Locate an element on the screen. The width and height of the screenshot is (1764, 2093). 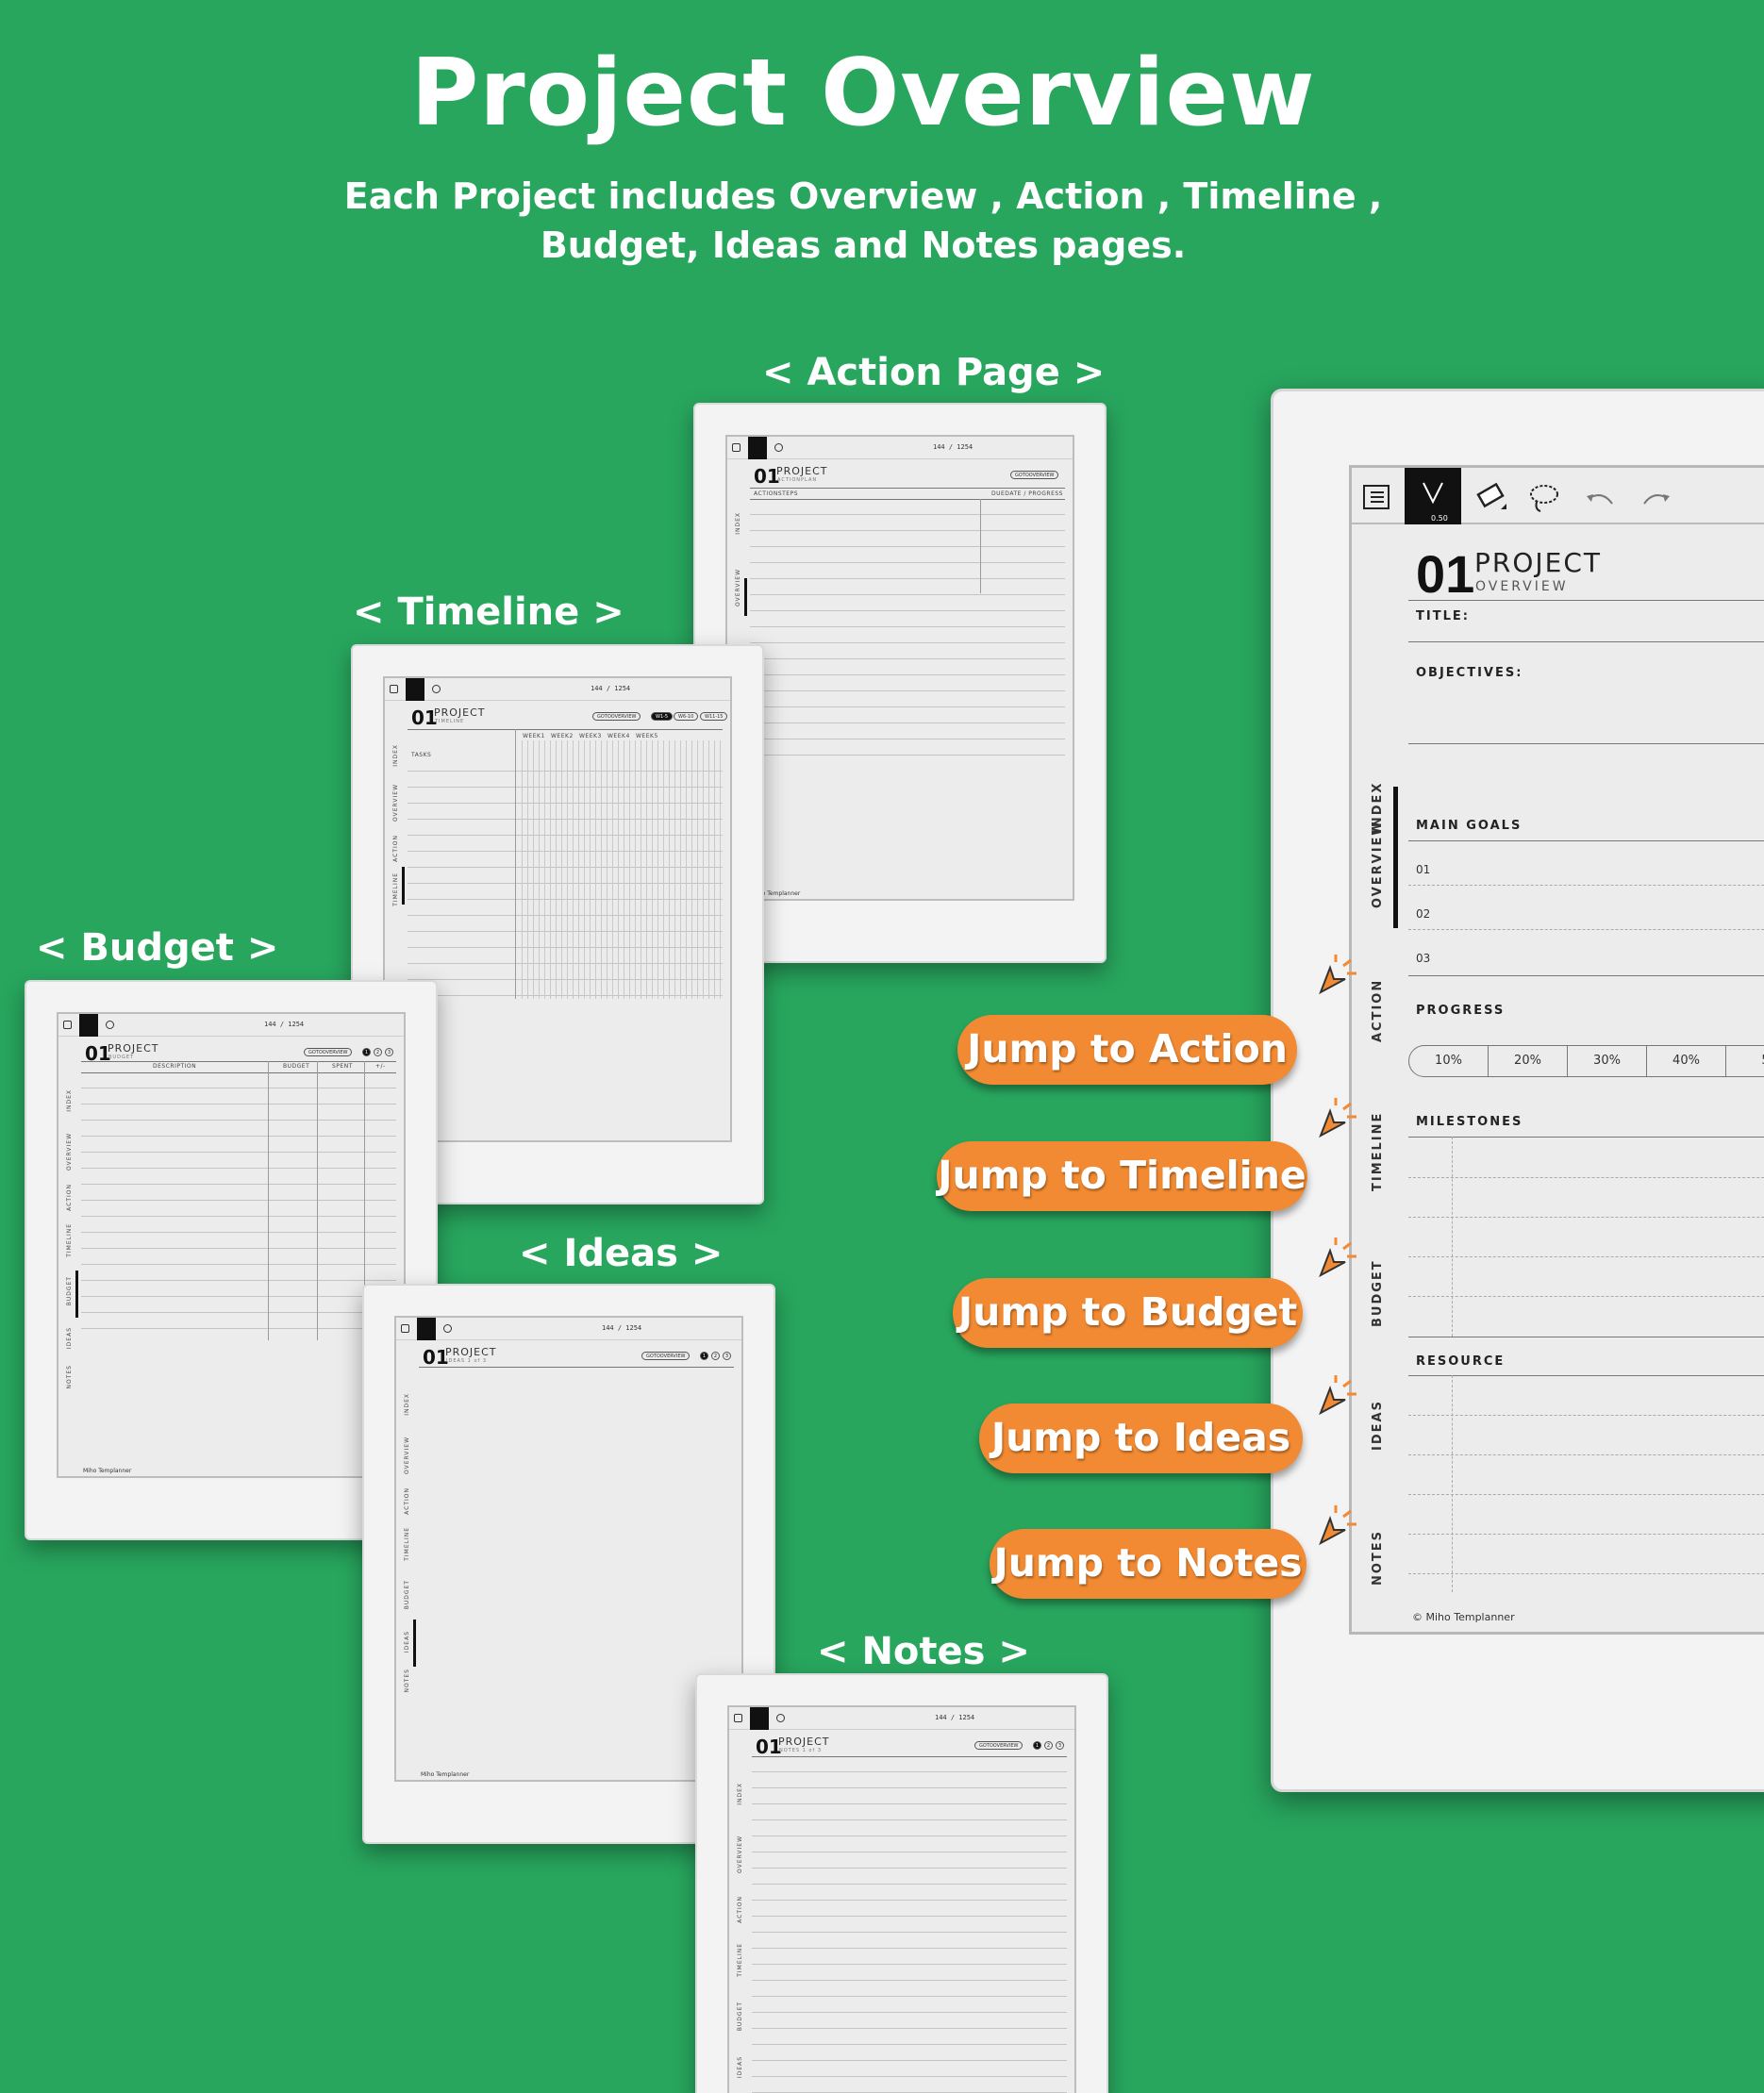
pen-icon: 0.50 is located at coordinates (1433, 496).